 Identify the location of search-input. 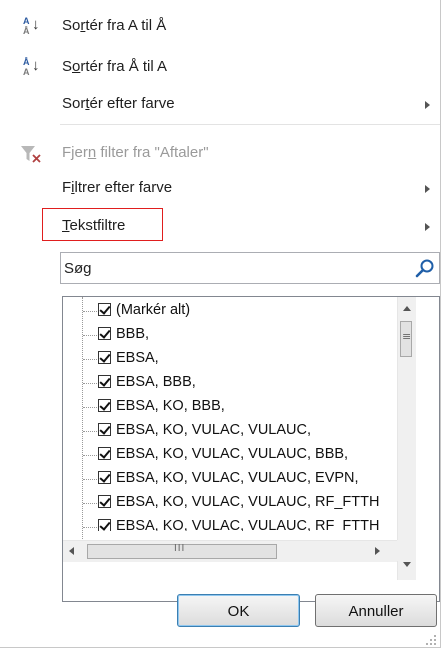
(234, 268).